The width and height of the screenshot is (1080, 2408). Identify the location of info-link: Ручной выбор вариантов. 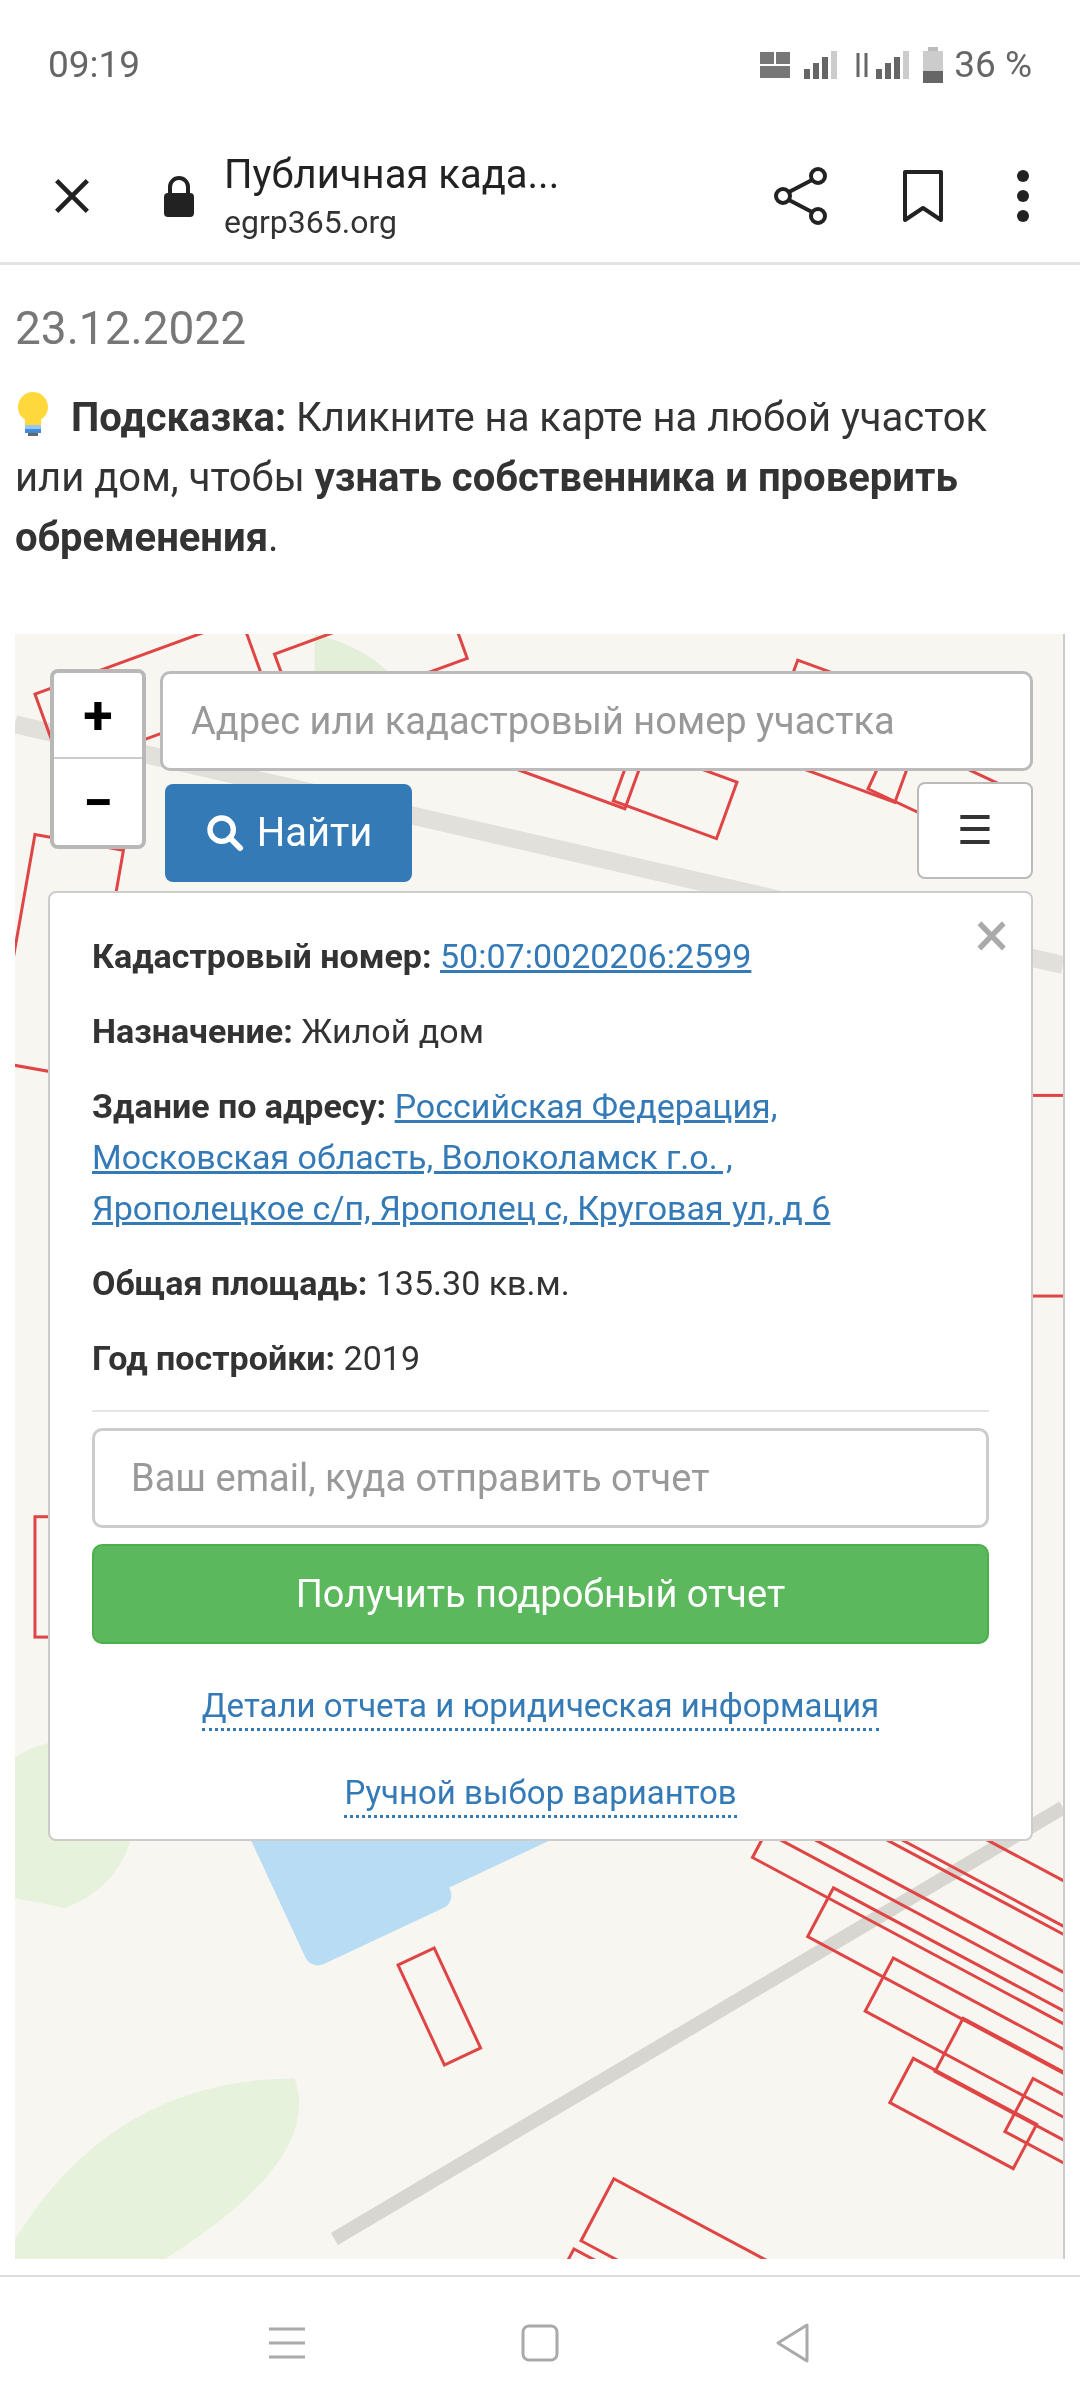
(540, 1794).